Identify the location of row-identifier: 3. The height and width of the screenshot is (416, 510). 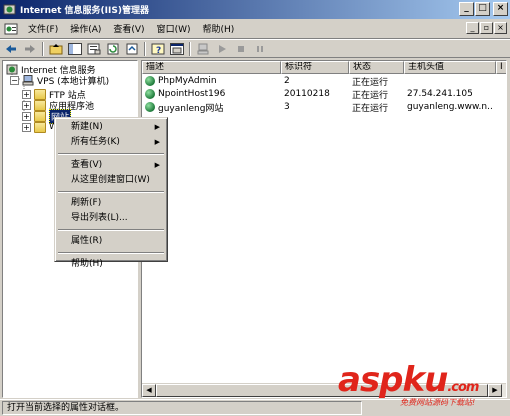
(287, 107).